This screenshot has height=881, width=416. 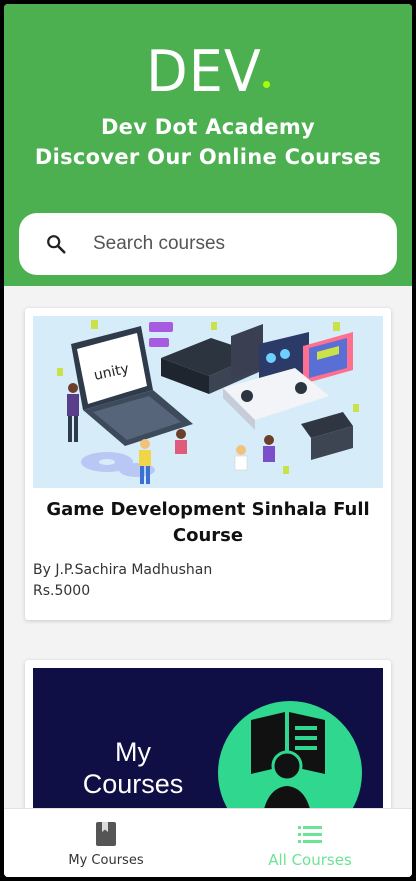 I want to click on nav-all-courses-label: All Courses, so click(x=310, y=860).